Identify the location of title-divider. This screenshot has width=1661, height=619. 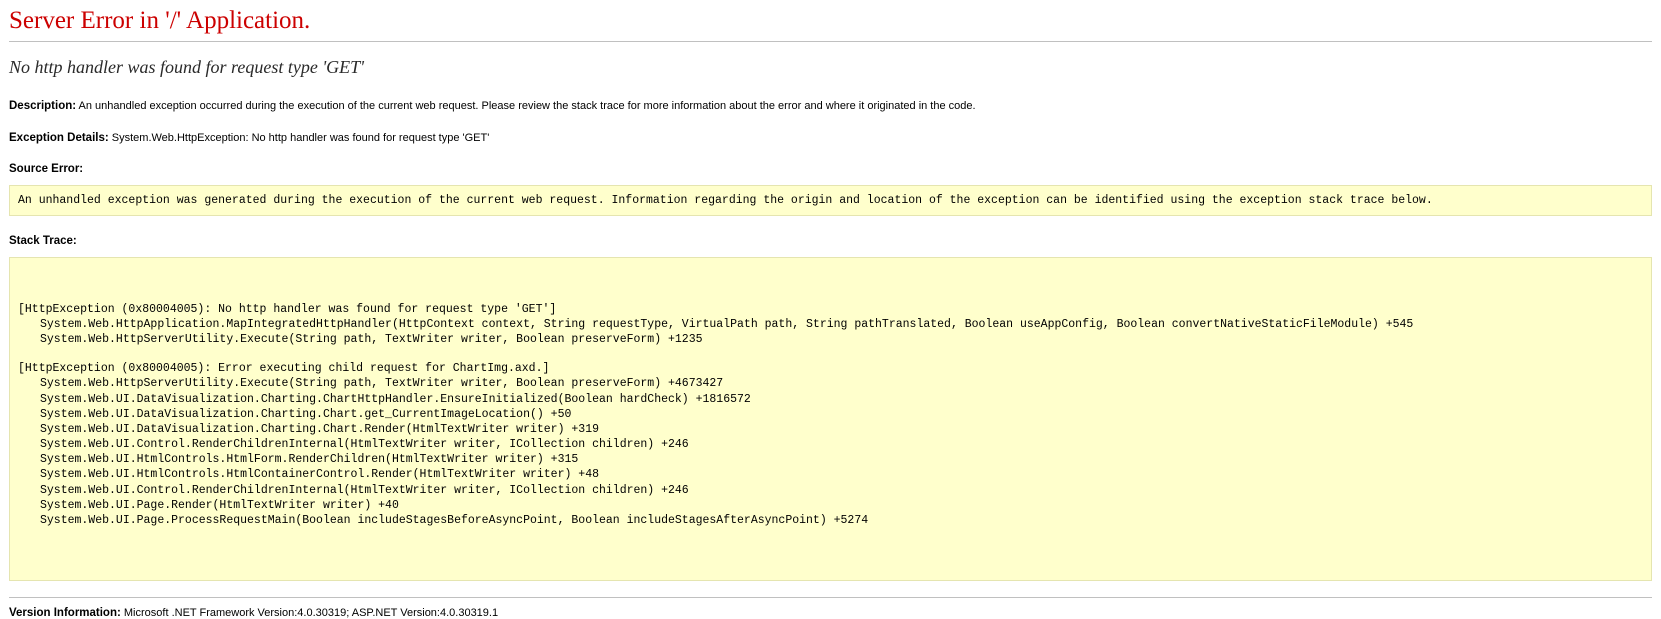
(830, 41).